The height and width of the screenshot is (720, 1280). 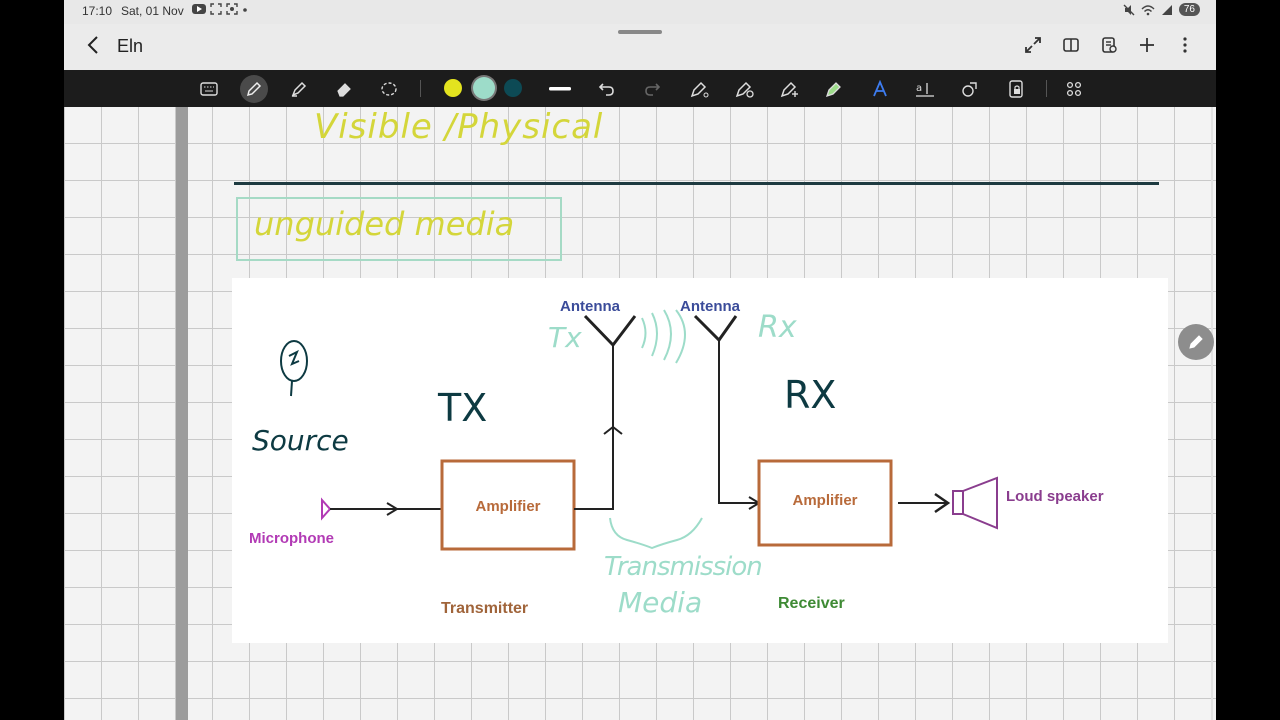 What do you see at coordinates (700, 89) in the screenshot?
I see `ai-pen-tool` at bounding box center [700, 89].